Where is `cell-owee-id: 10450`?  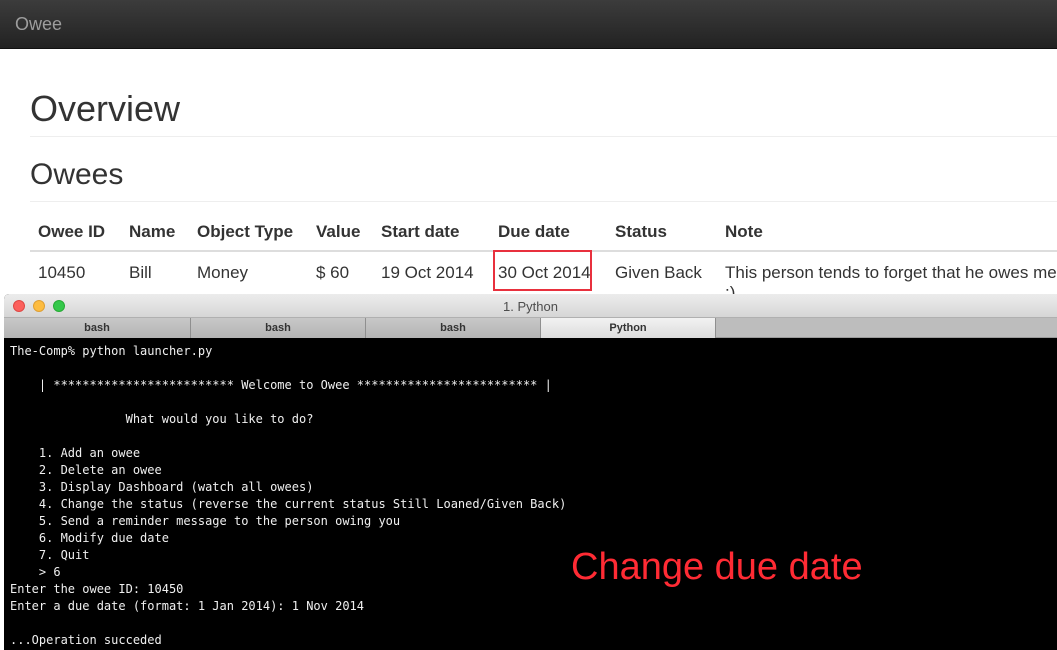 cell-owee-id: 10450 is located at coordinates (62, 272).